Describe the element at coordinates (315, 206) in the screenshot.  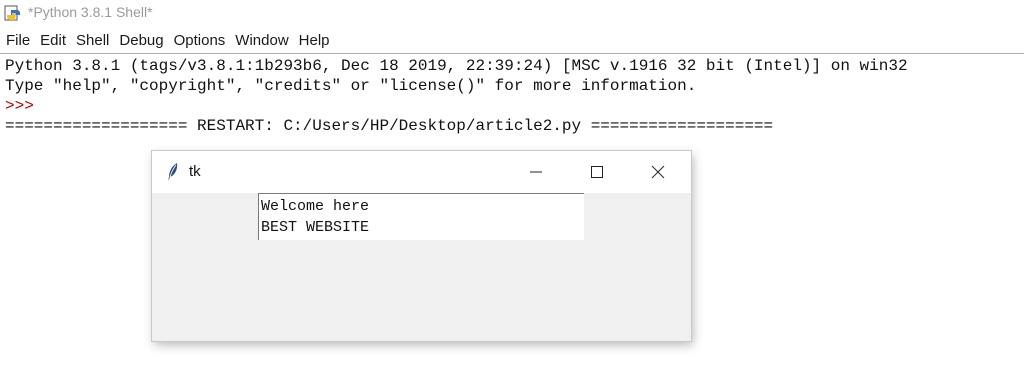
I see `tk-text-line-1: Welcome here` at that location.